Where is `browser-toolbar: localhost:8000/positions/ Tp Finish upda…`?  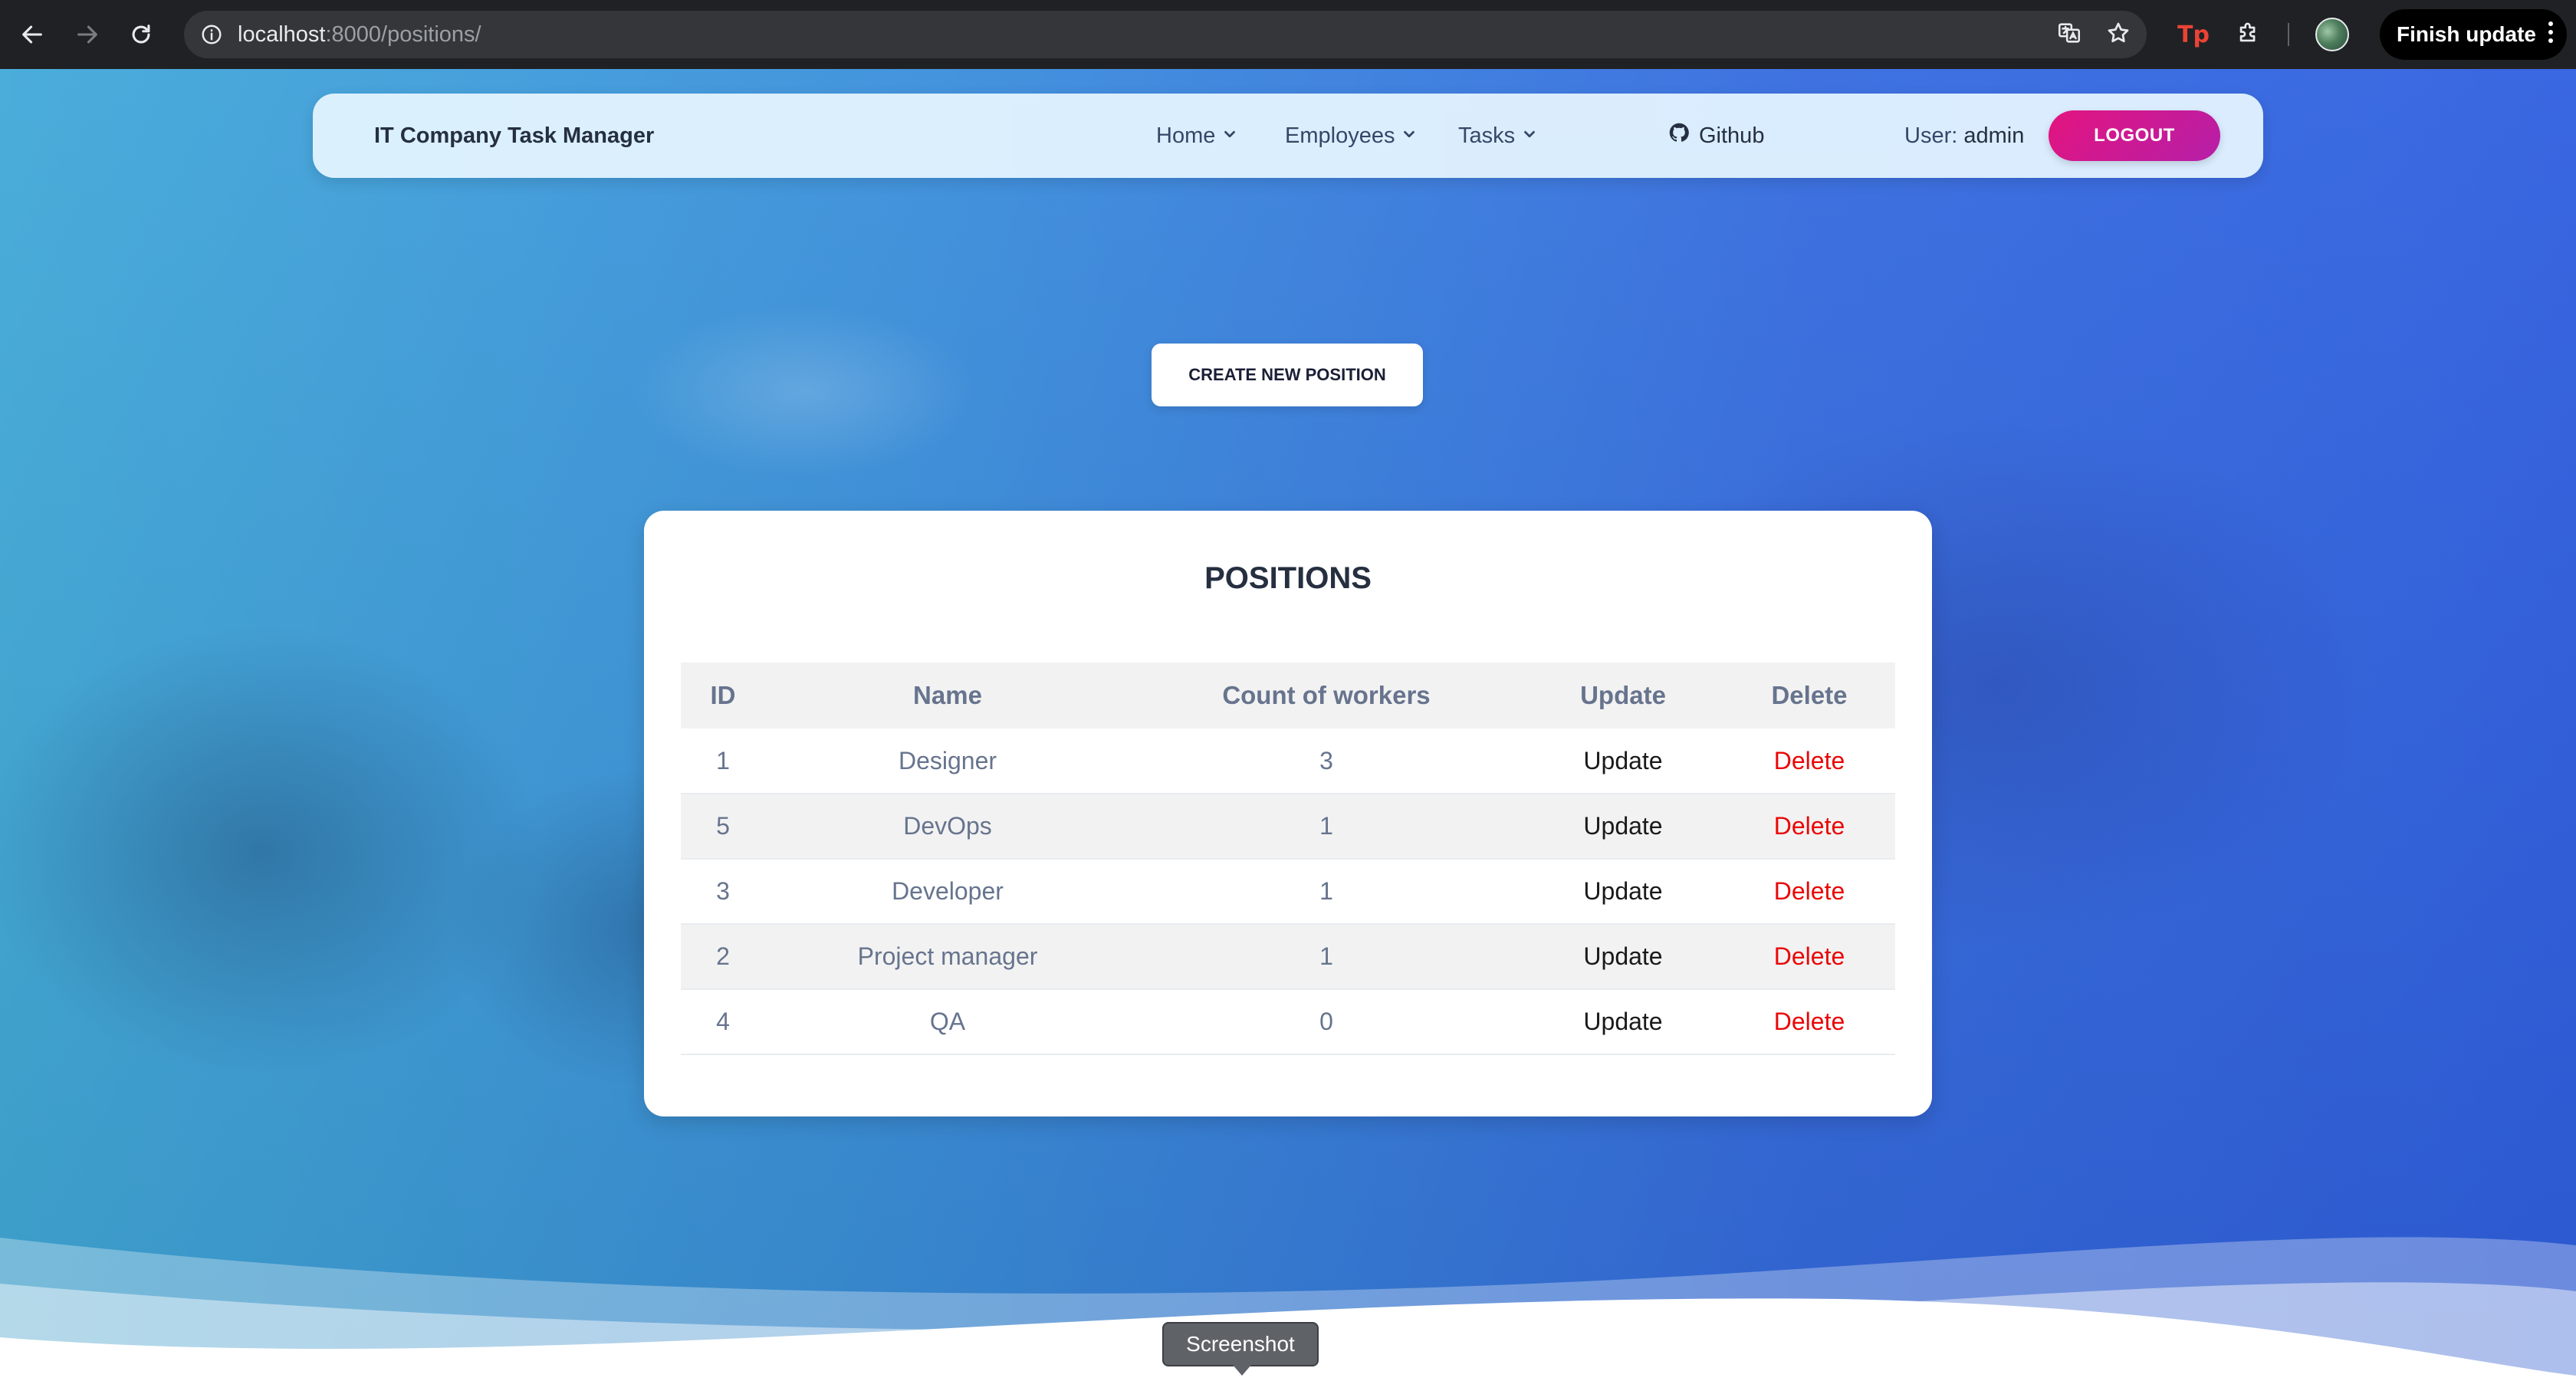 browser-toolbar: localhost:8000/positions/ Tp Finish upda… is located at coordinates (1288, 34).